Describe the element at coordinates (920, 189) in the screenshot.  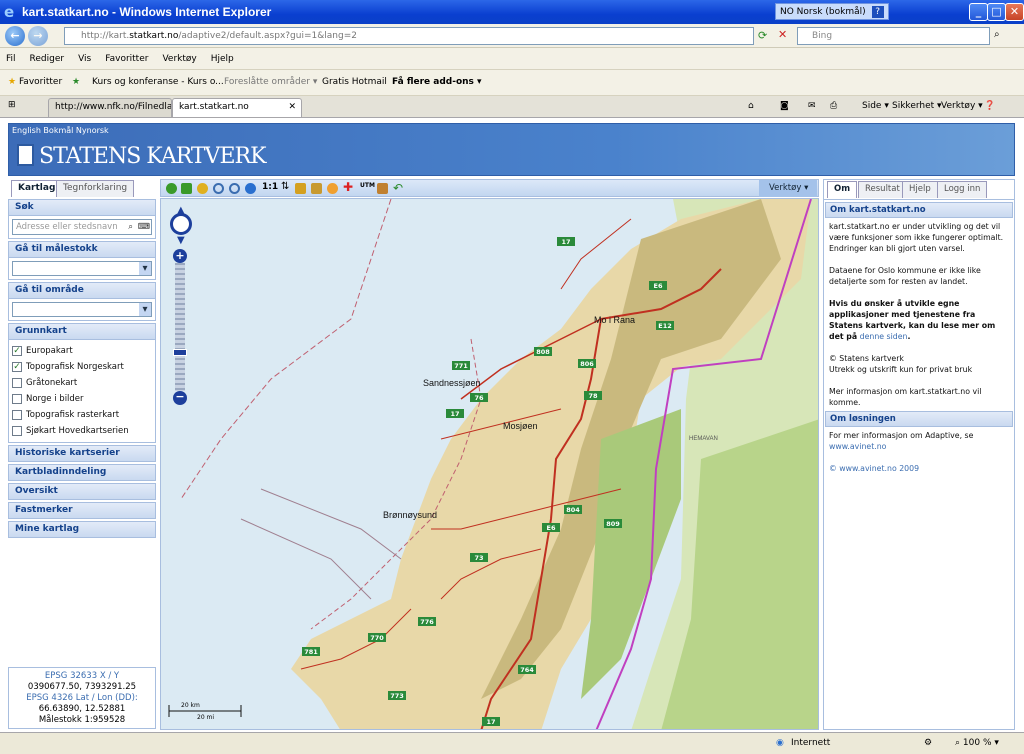
I see `tab-hjelp: Hjelp` at that location.